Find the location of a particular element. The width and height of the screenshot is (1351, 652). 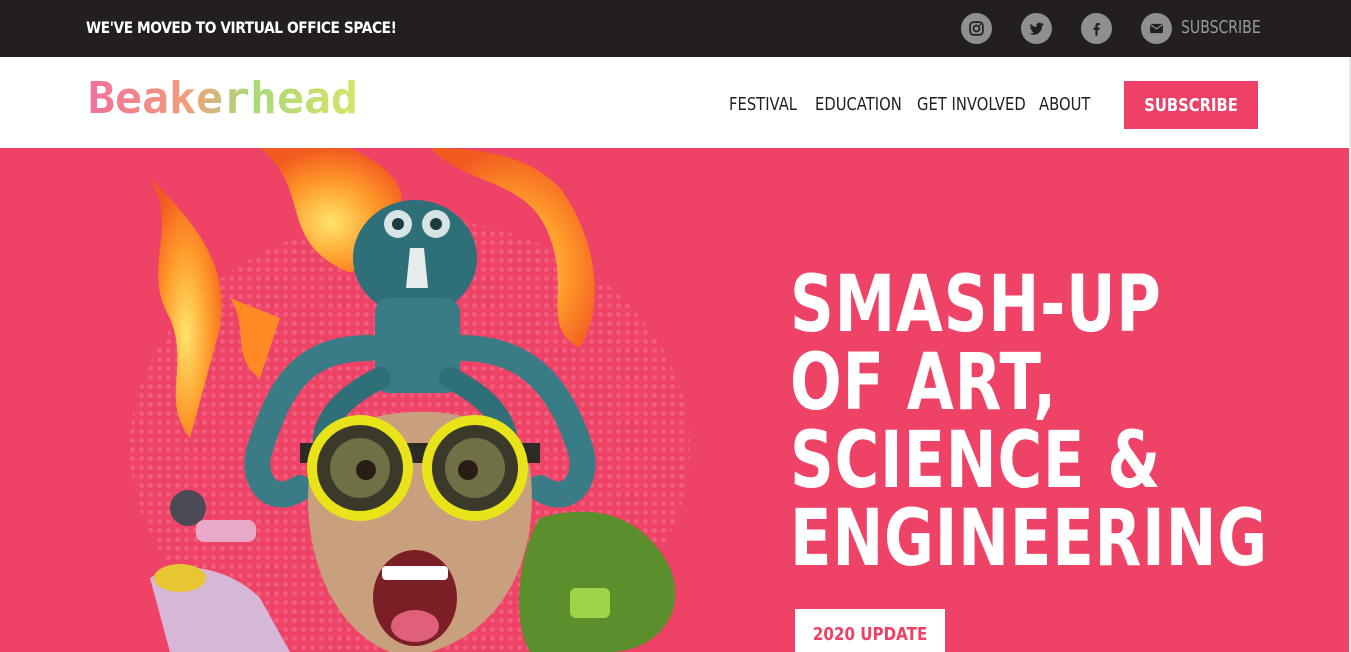

subscribe-button: SUBSCRIBE is located at coordinates (1191, 105).